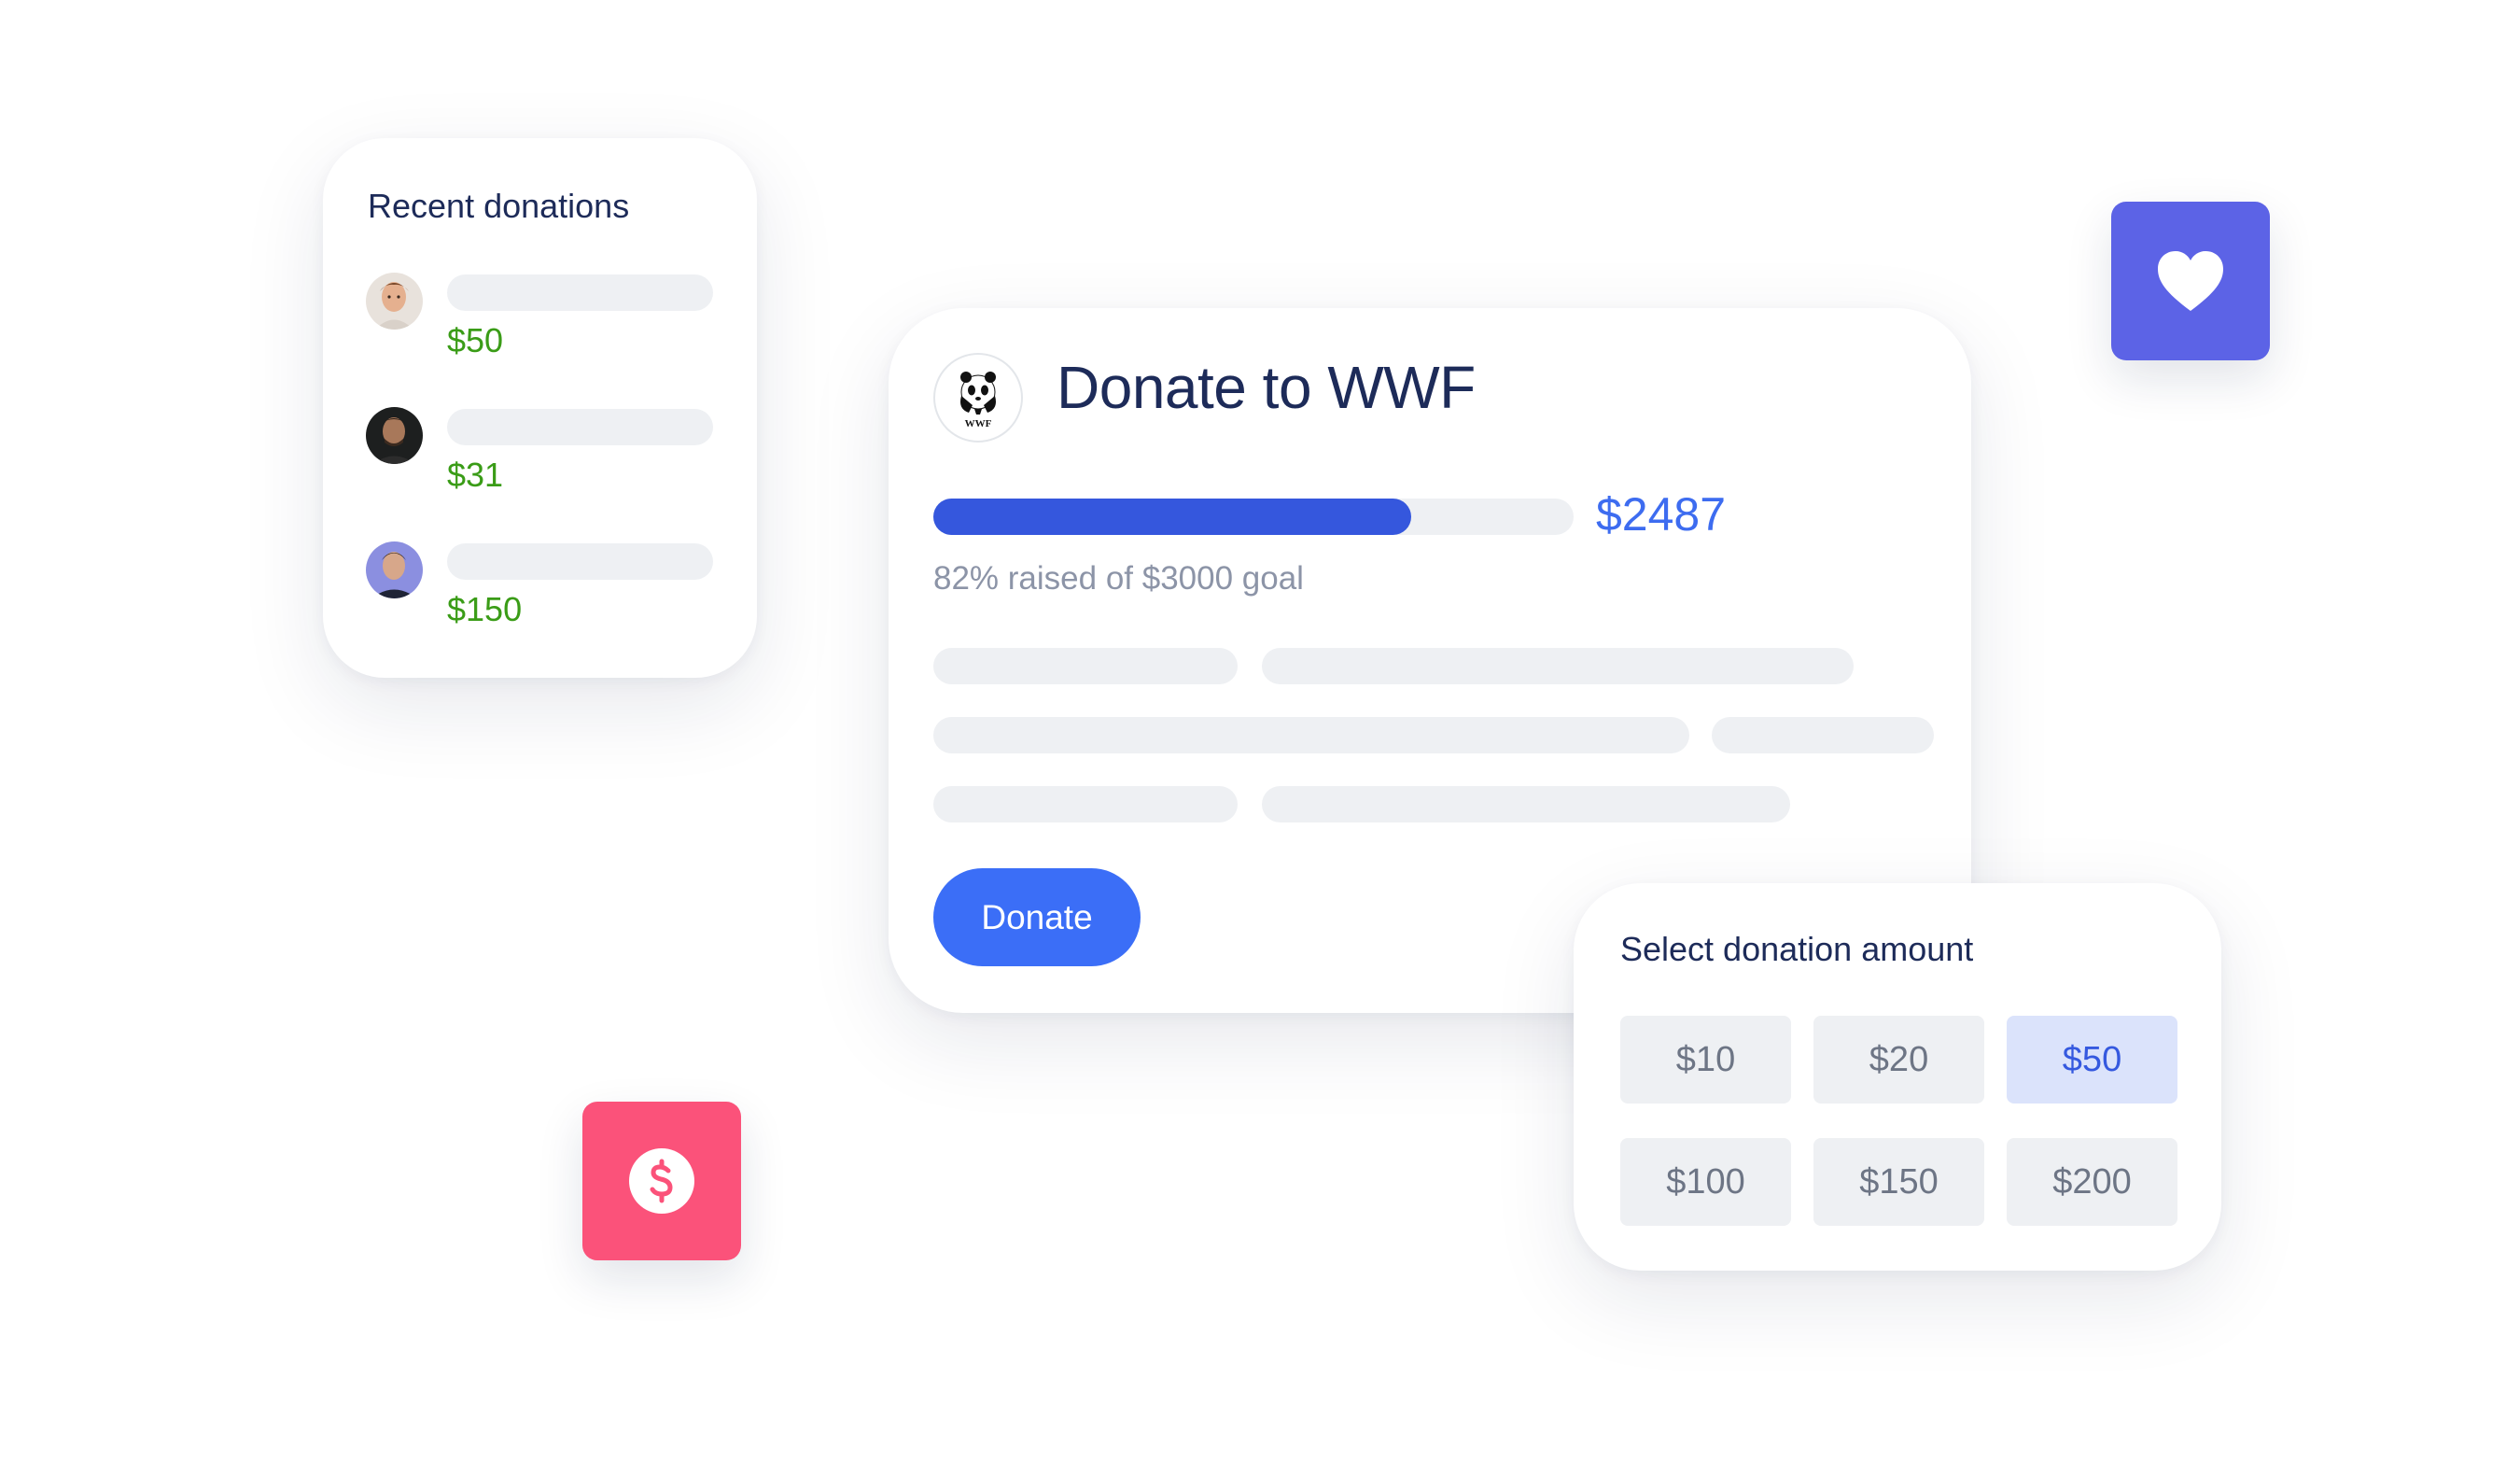  I want to click on amount-option: $10, so click(1705, 1060).